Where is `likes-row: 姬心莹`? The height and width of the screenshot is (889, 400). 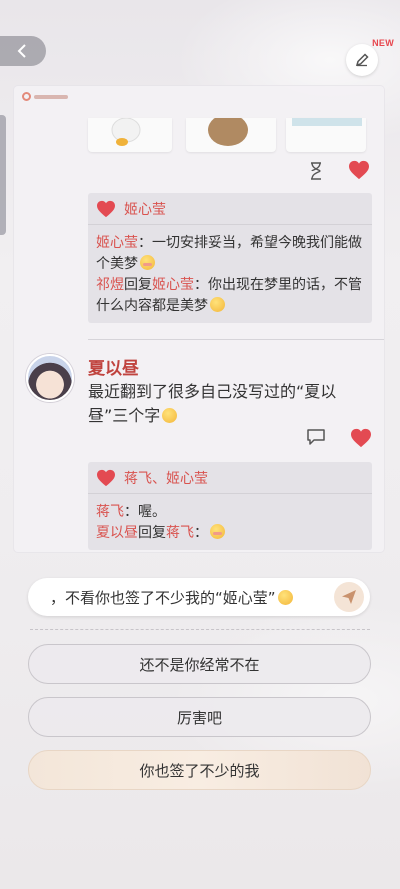
likes-row: 姬心莹 is located at coordinates (230, 209).